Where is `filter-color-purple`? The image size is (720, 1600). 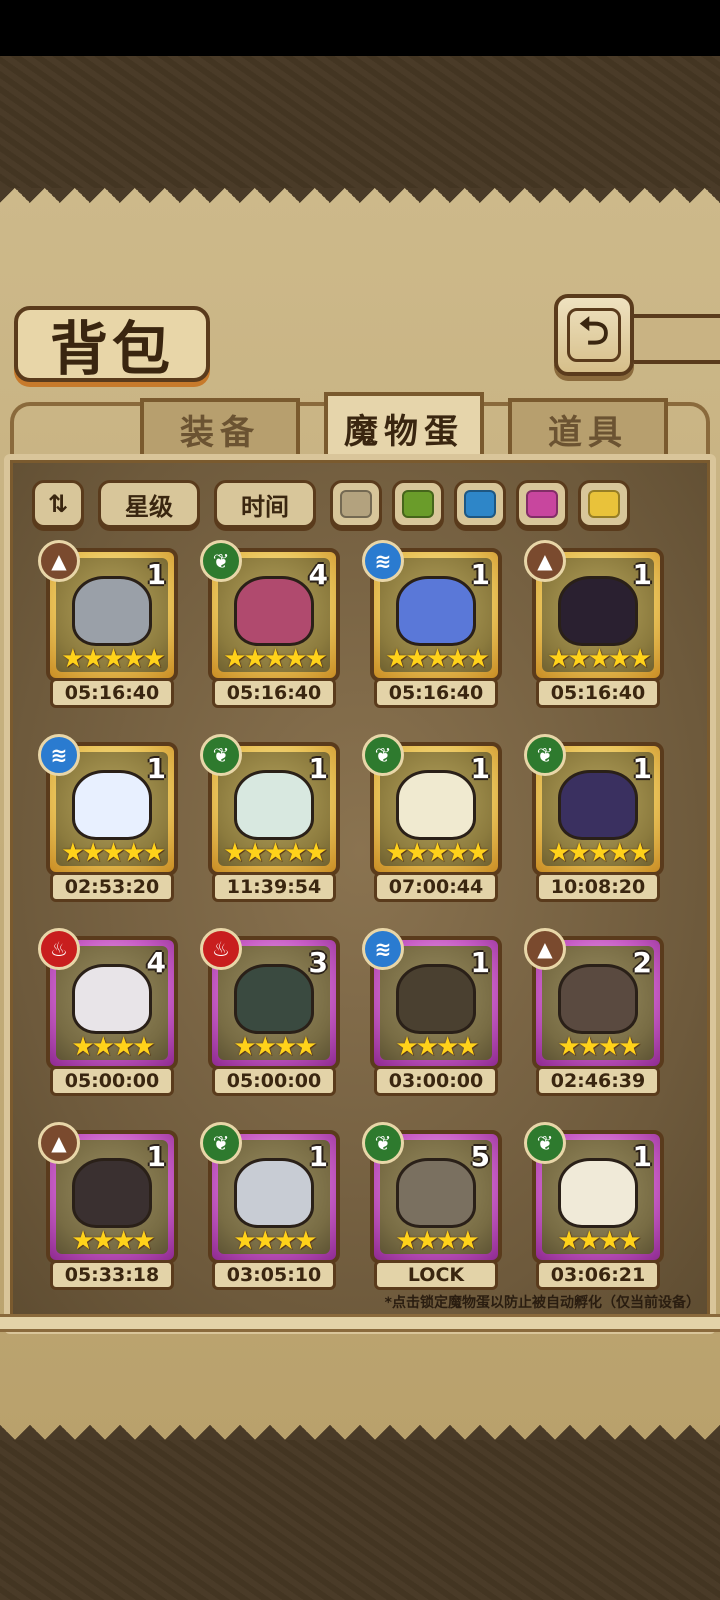
filter-color-purple is located at coordinates (542, 504).